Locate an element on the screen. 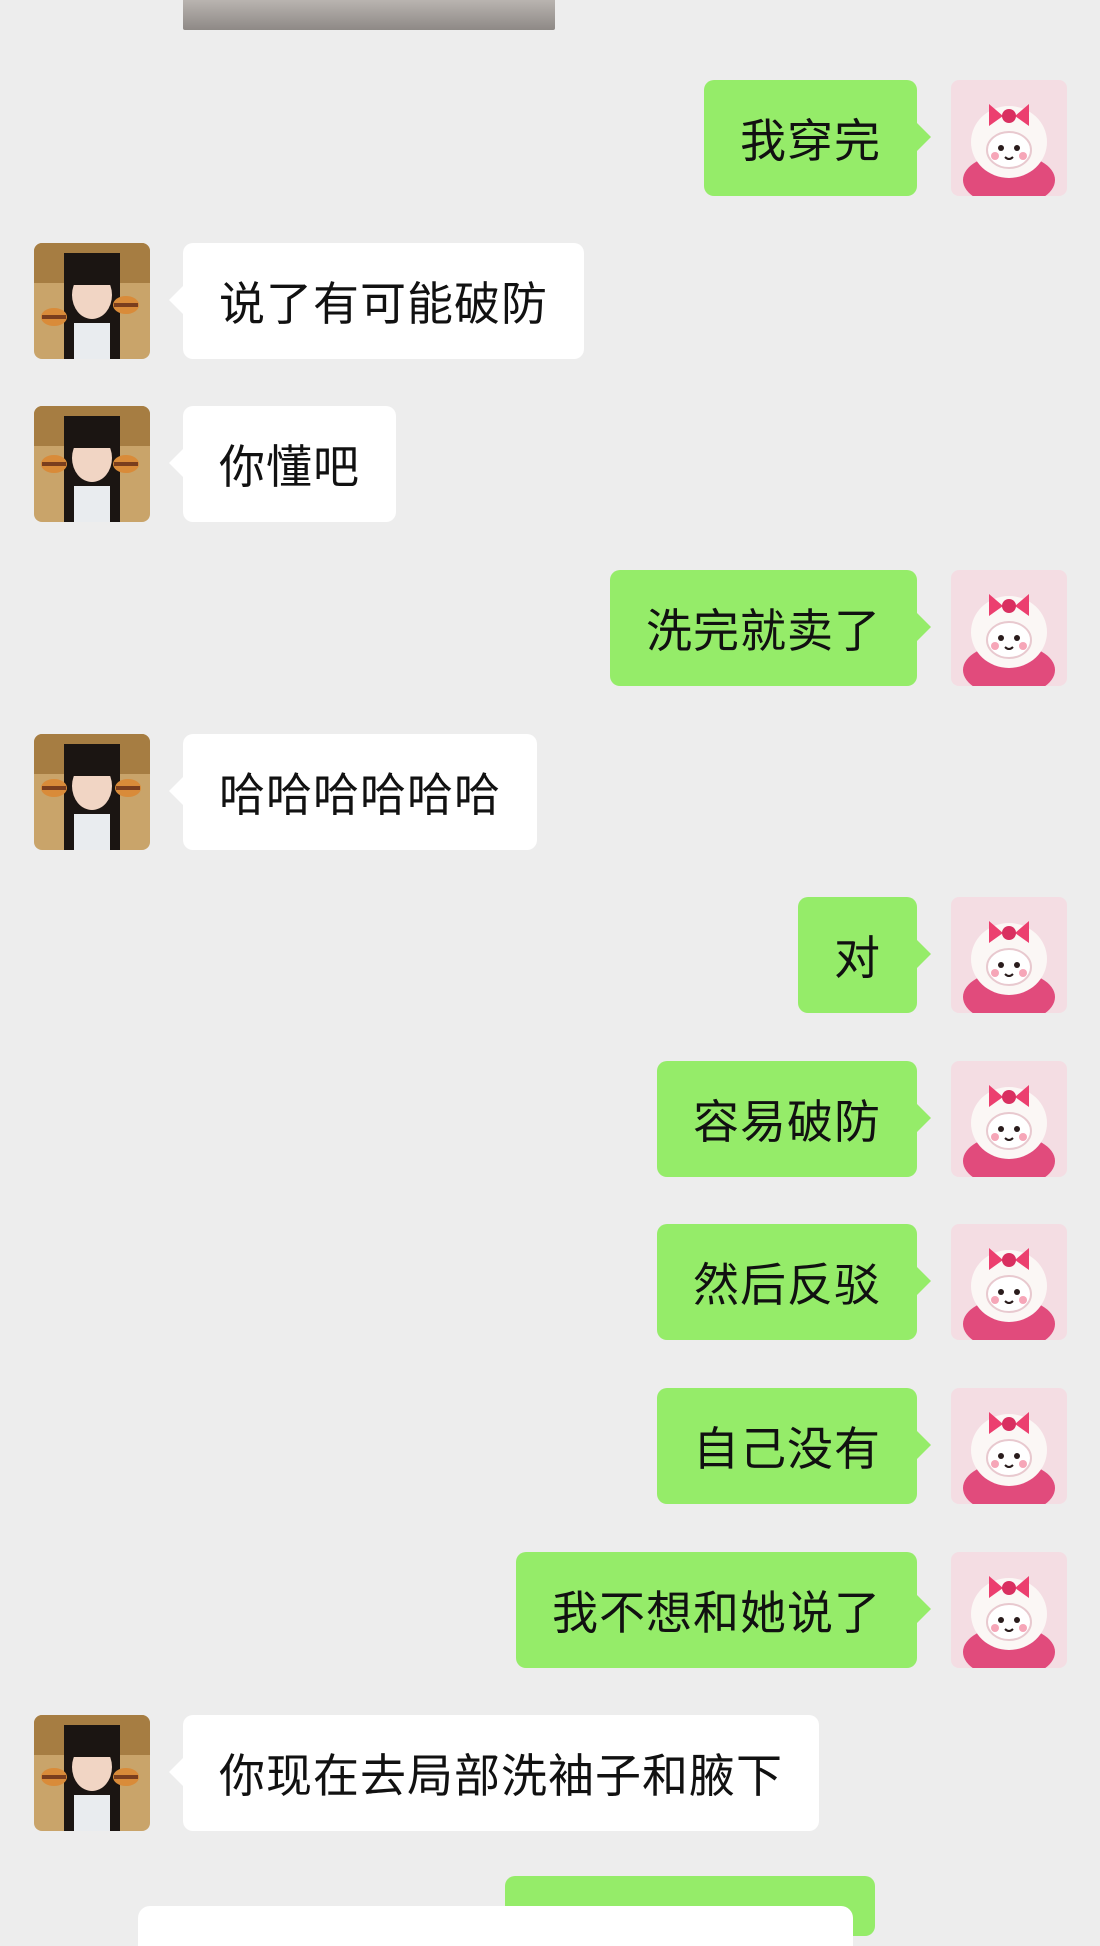 This screenshot has height=1946, width=1100. incoming-message: 你懂吧 is located at coordinates (282, 464).